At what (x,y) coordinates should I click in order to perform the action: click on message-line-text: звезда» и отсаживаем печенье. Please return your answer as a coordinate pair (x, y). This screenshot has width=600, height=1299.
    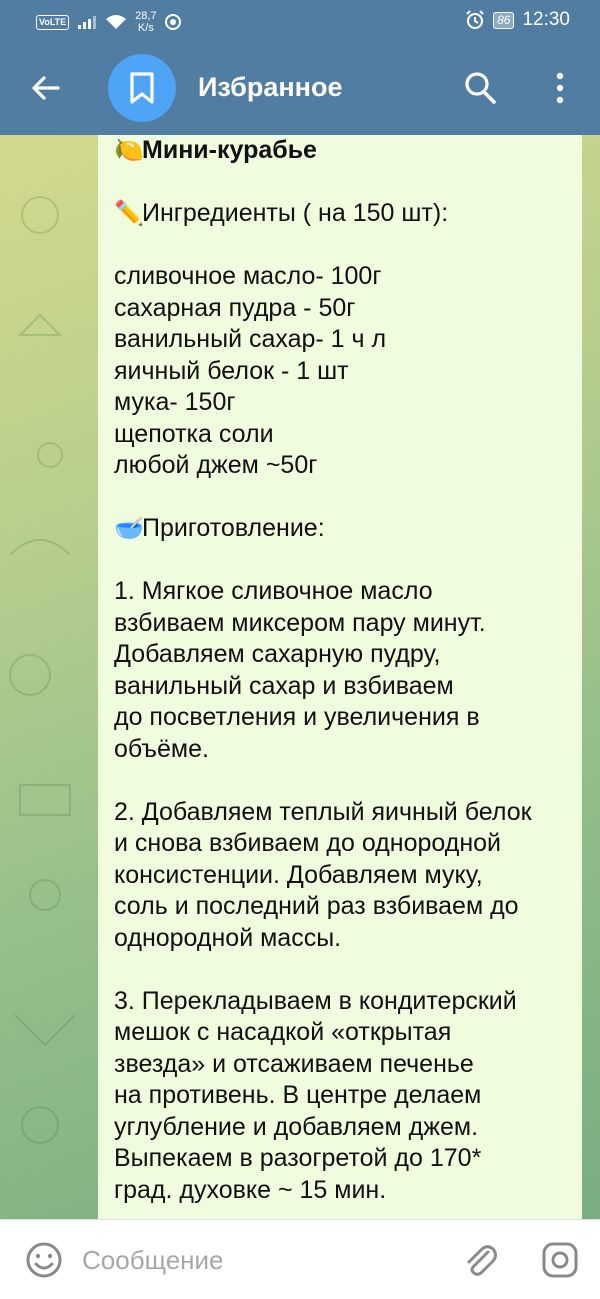
    Looking at the image, I should click on (294, 1063).